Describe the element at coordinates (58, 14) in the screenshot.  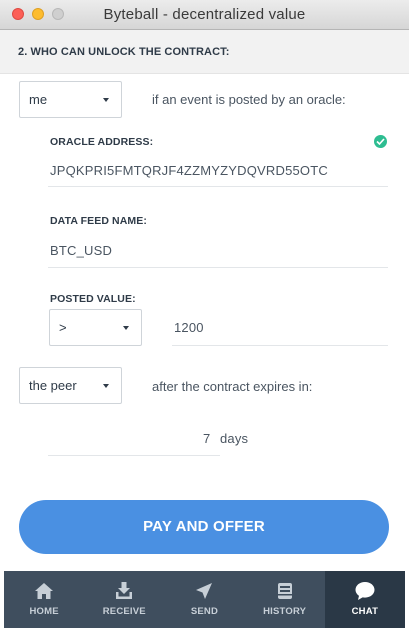
I see `zoom-window-button` at that location.